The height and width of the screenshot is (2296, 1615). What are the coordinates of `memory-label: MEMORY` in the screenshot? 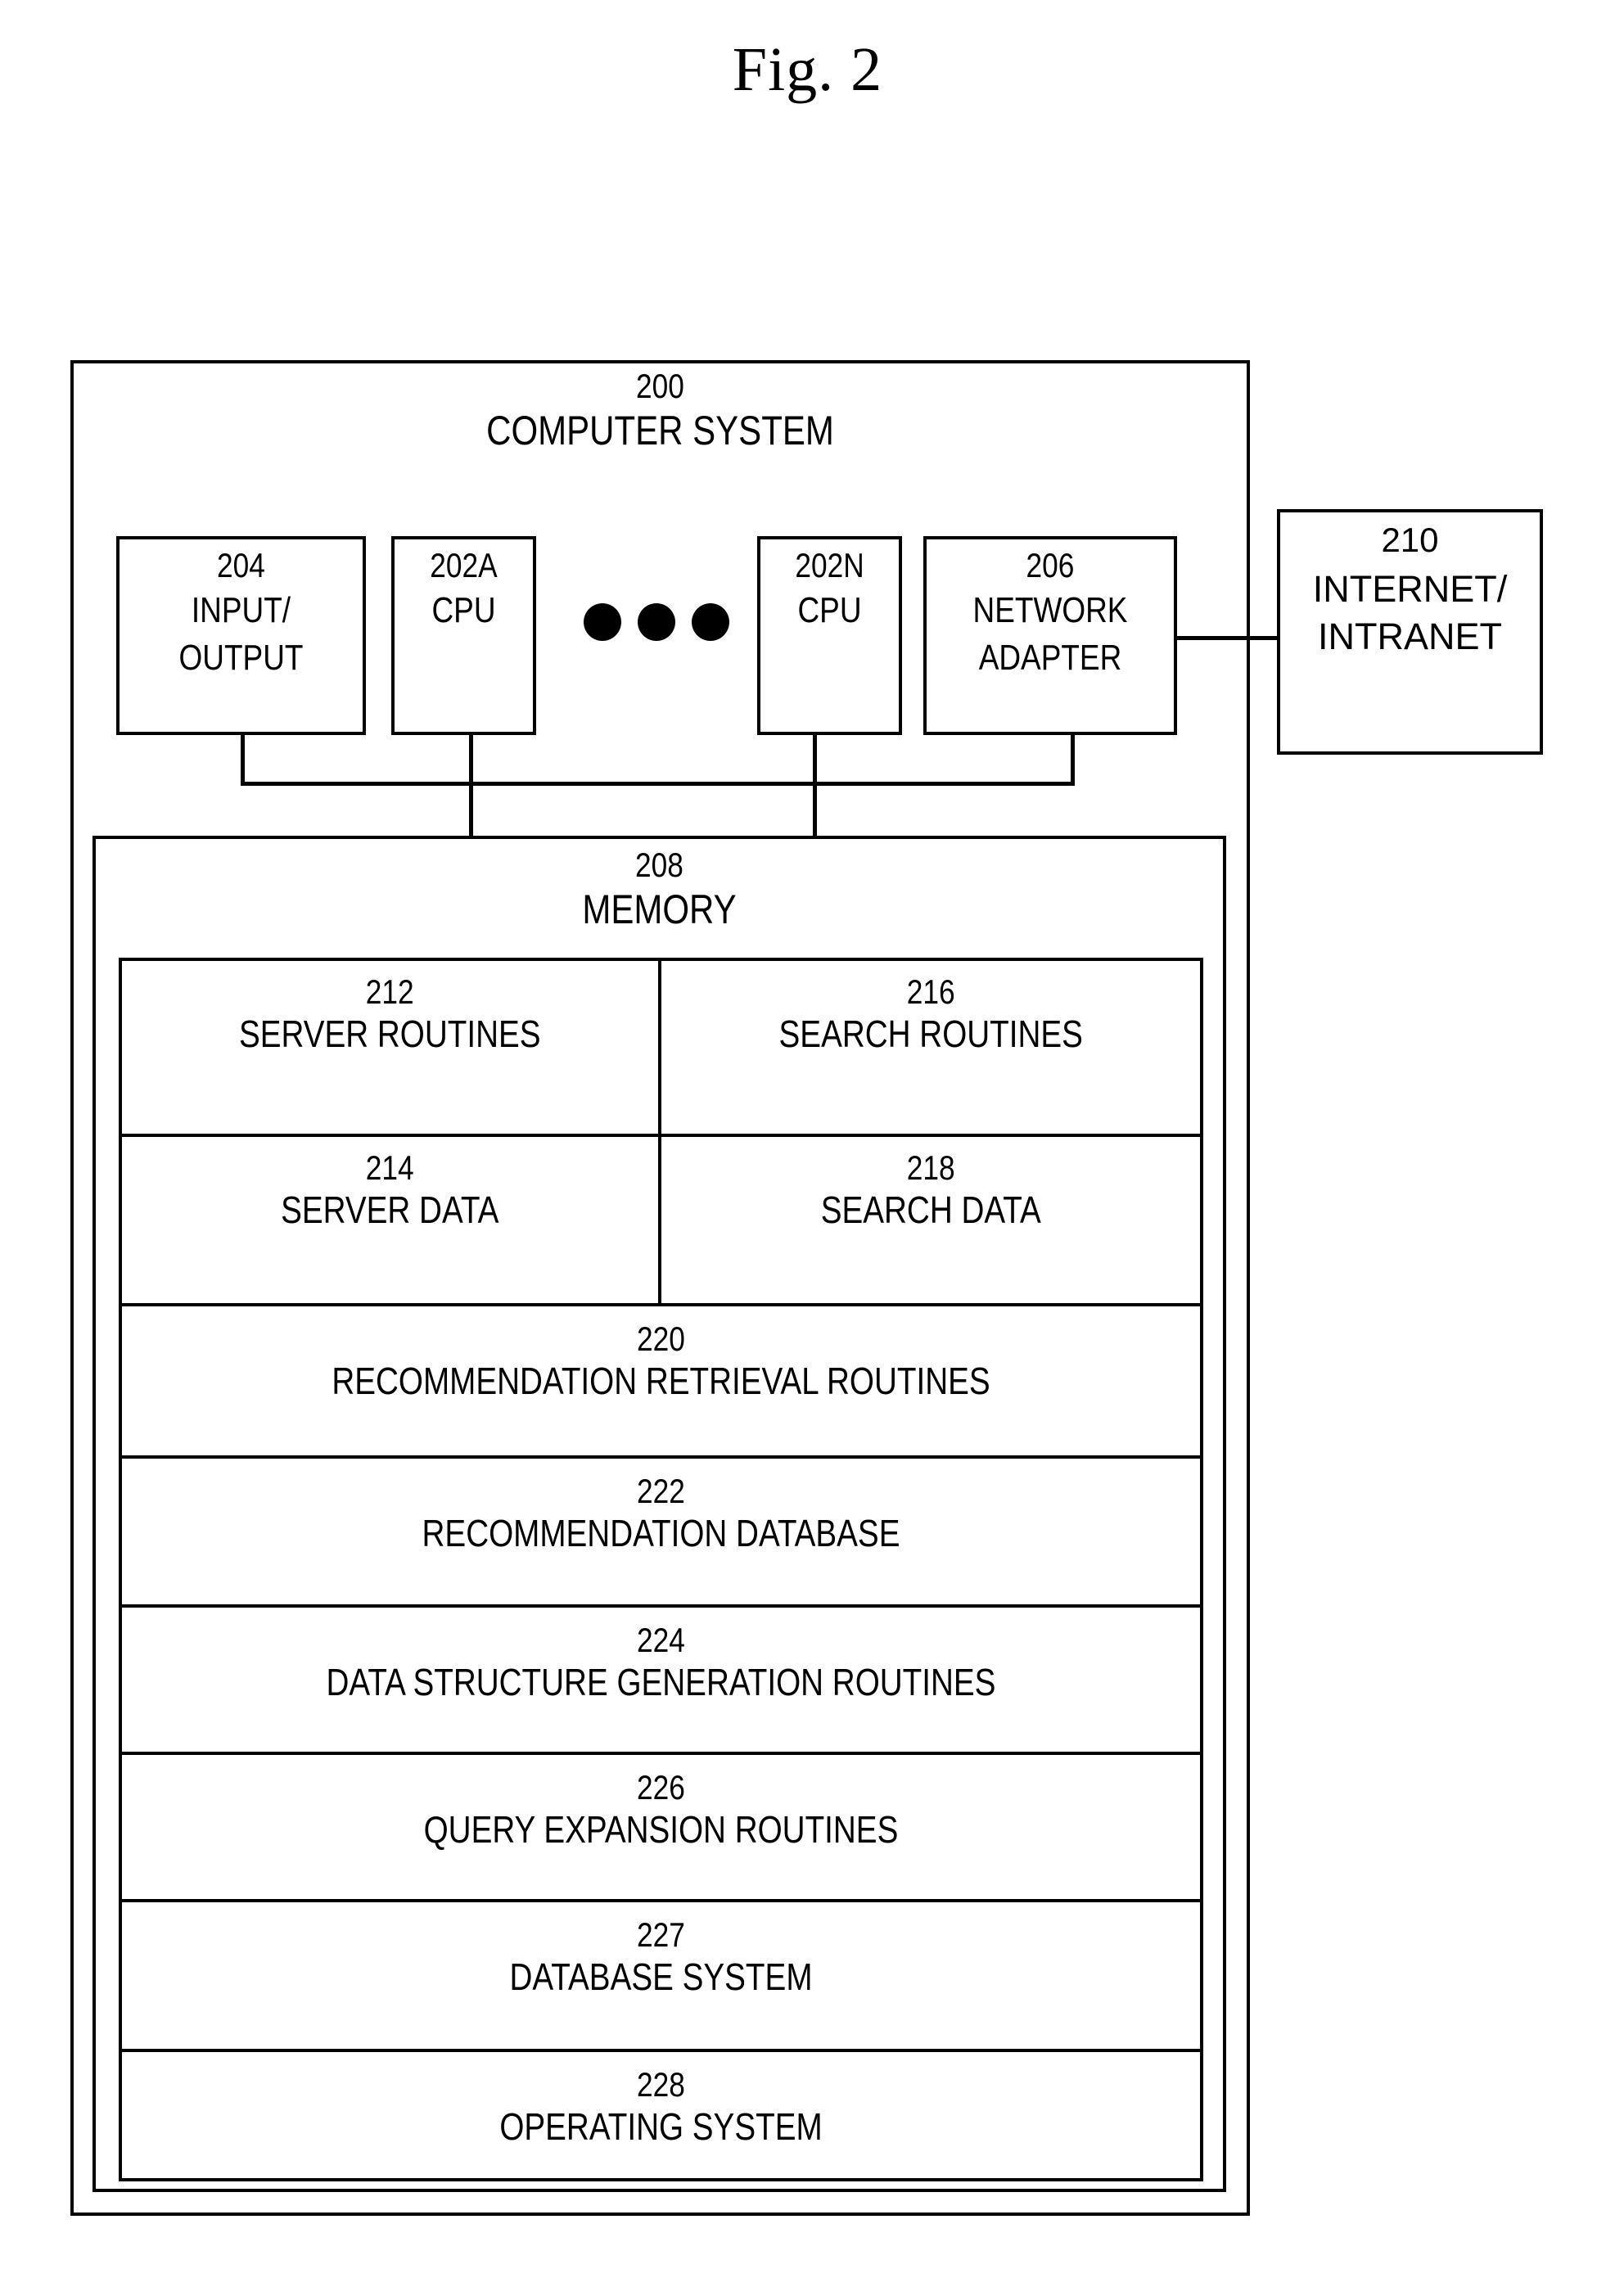 It's located at (659, 909).